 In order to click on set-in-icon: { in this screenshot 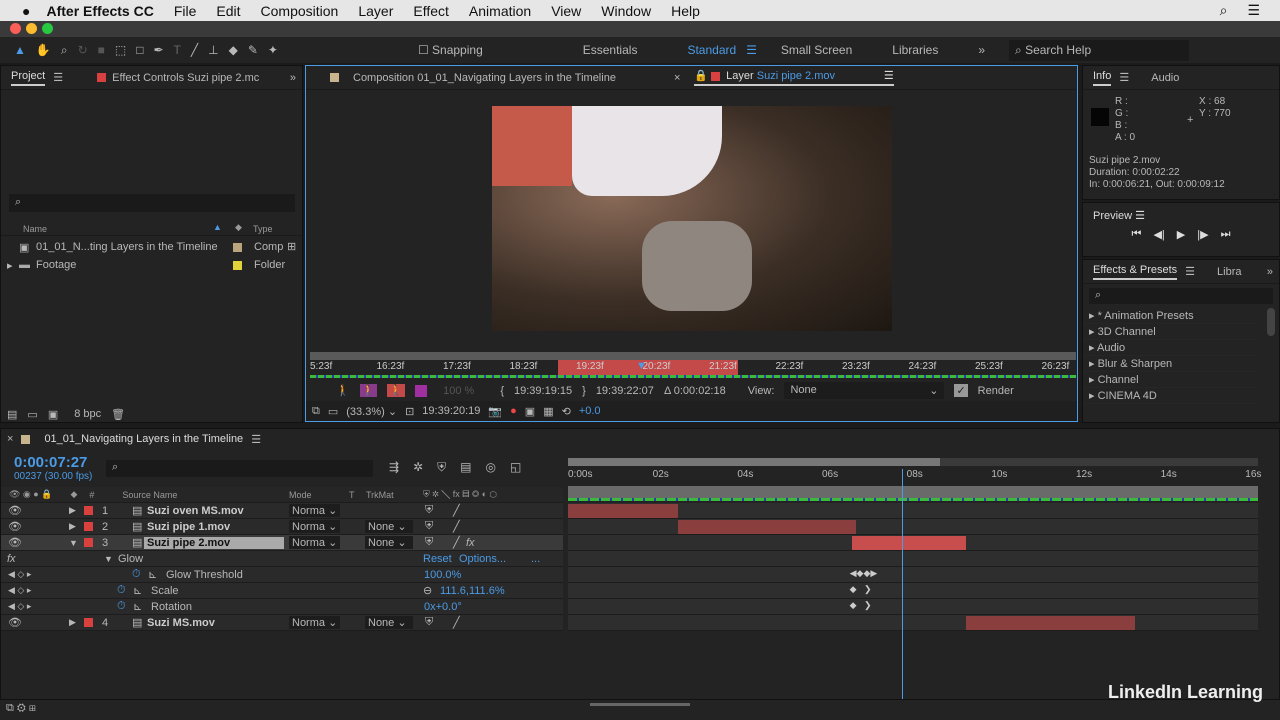, I will do `click(502, 391)`.